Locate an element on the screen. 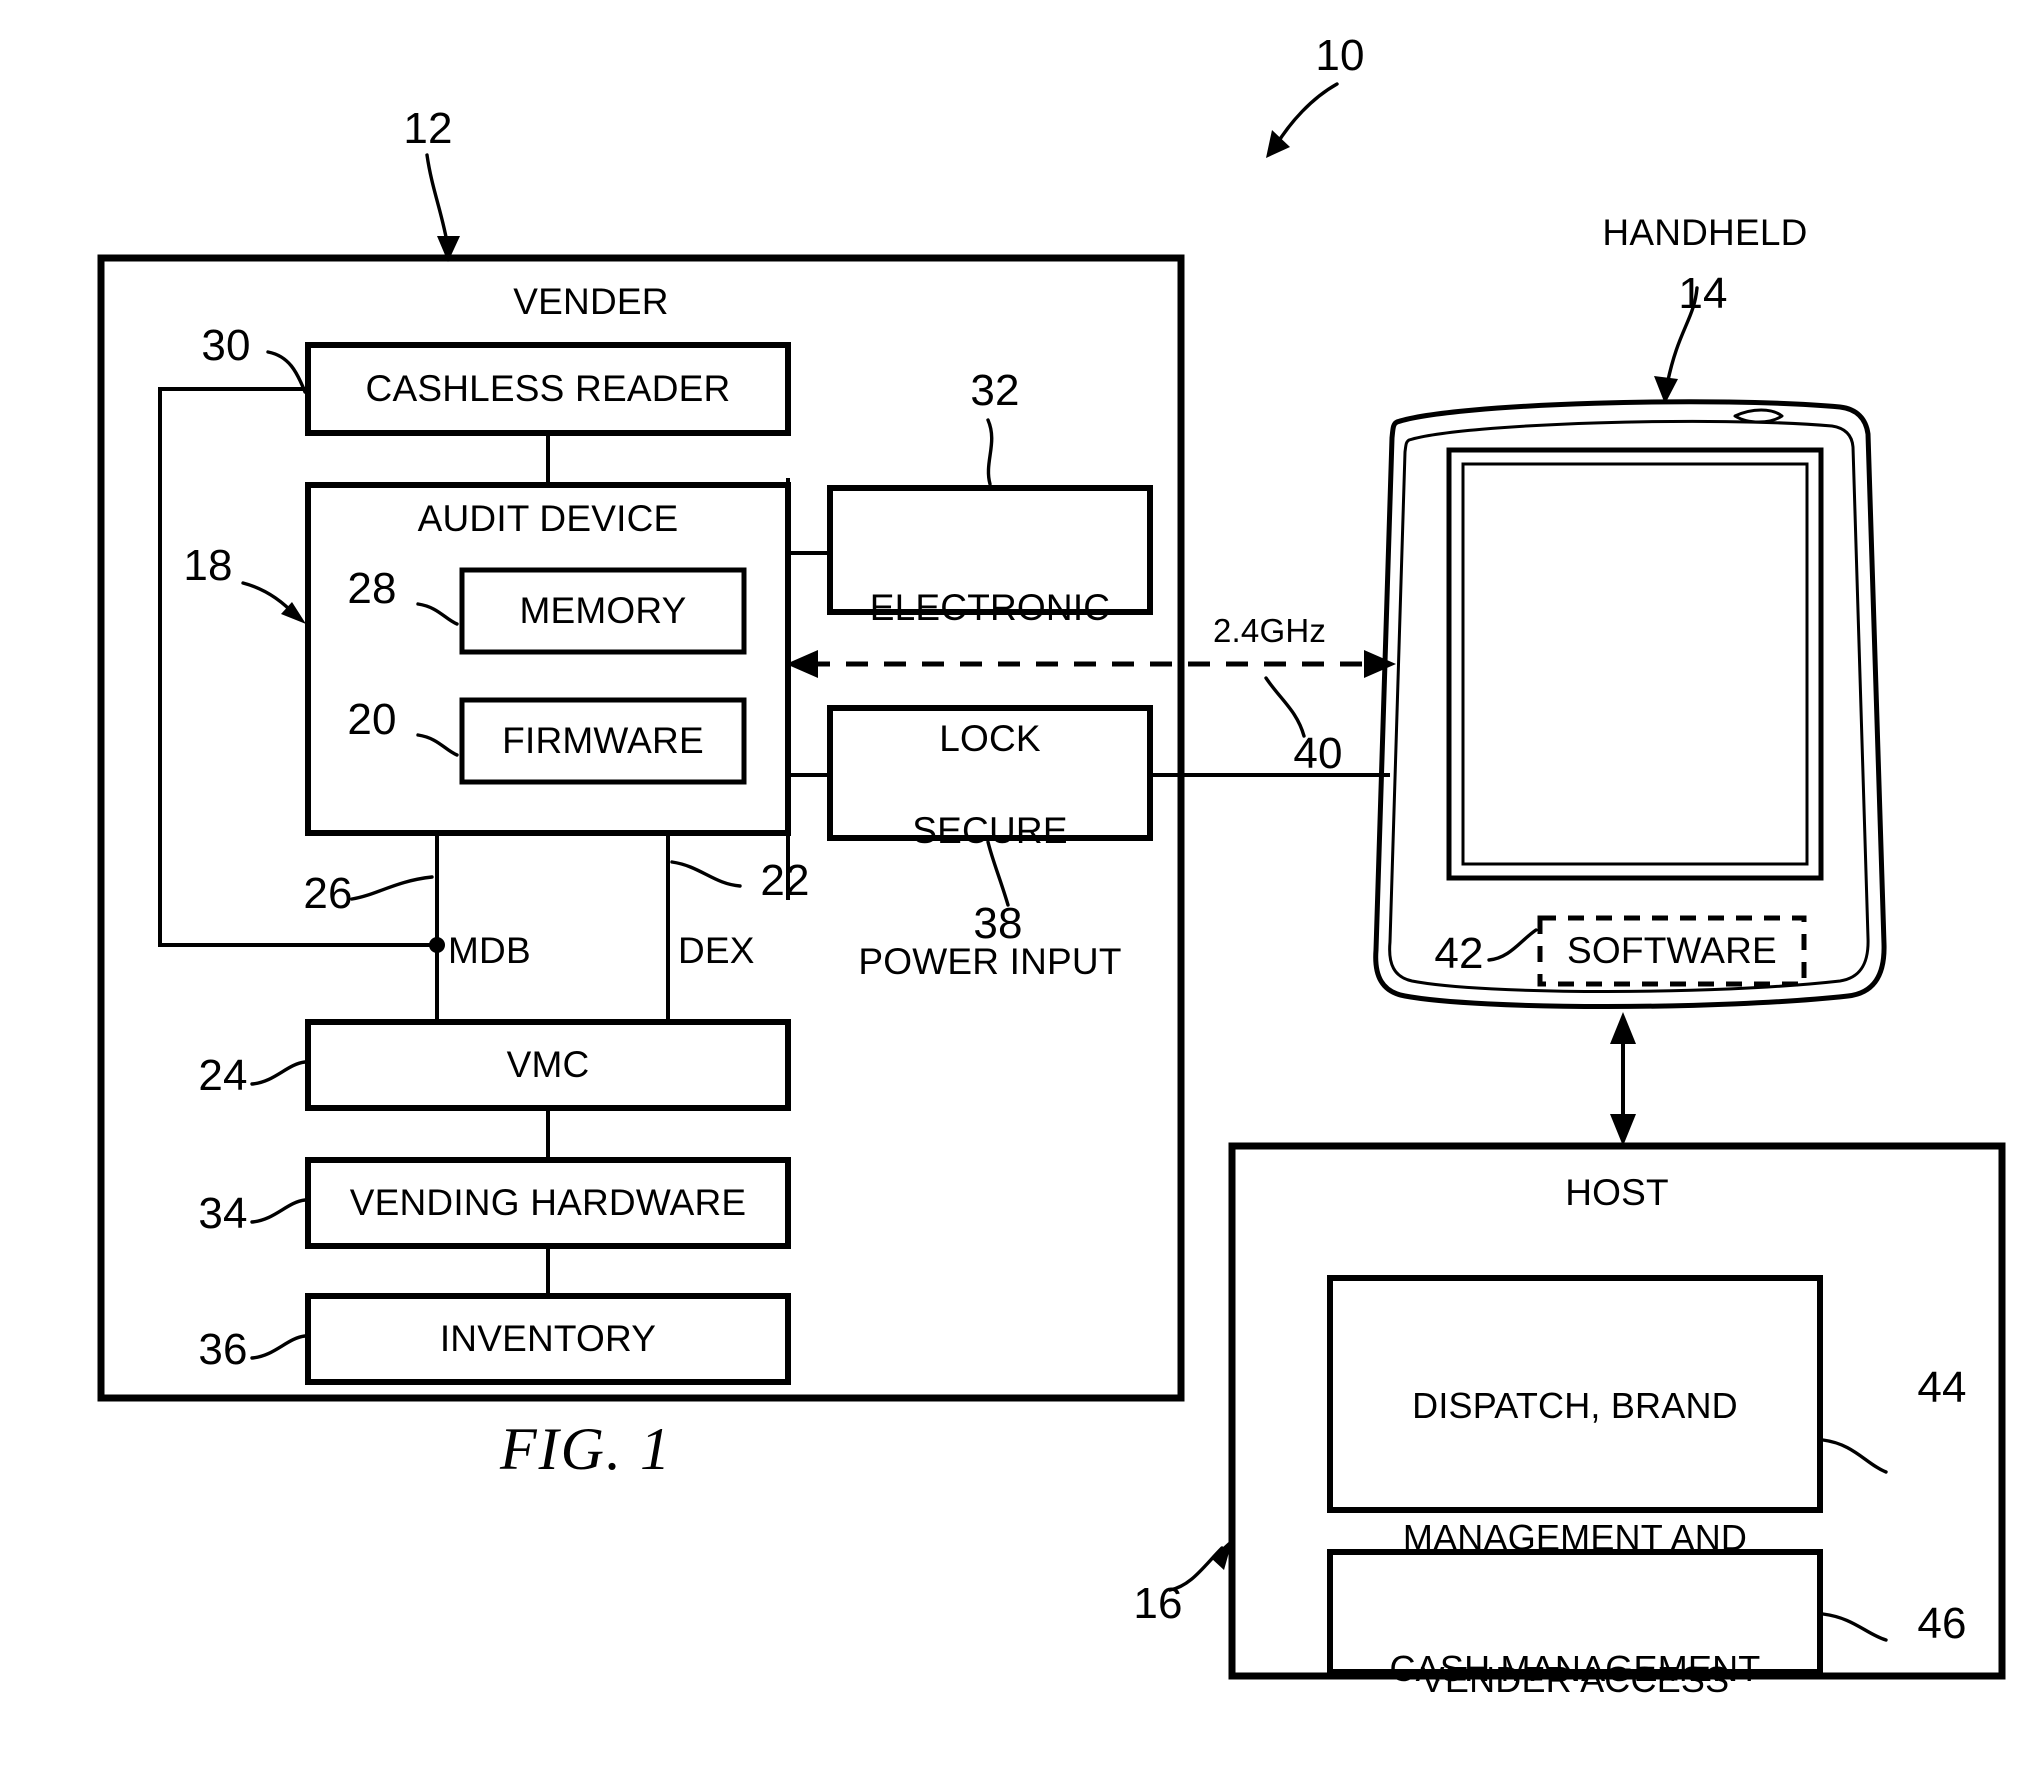 The width and height of the screenshot is (2044, 1783). firmware-label: FIRMWARE is located at coordinates (603, 740).